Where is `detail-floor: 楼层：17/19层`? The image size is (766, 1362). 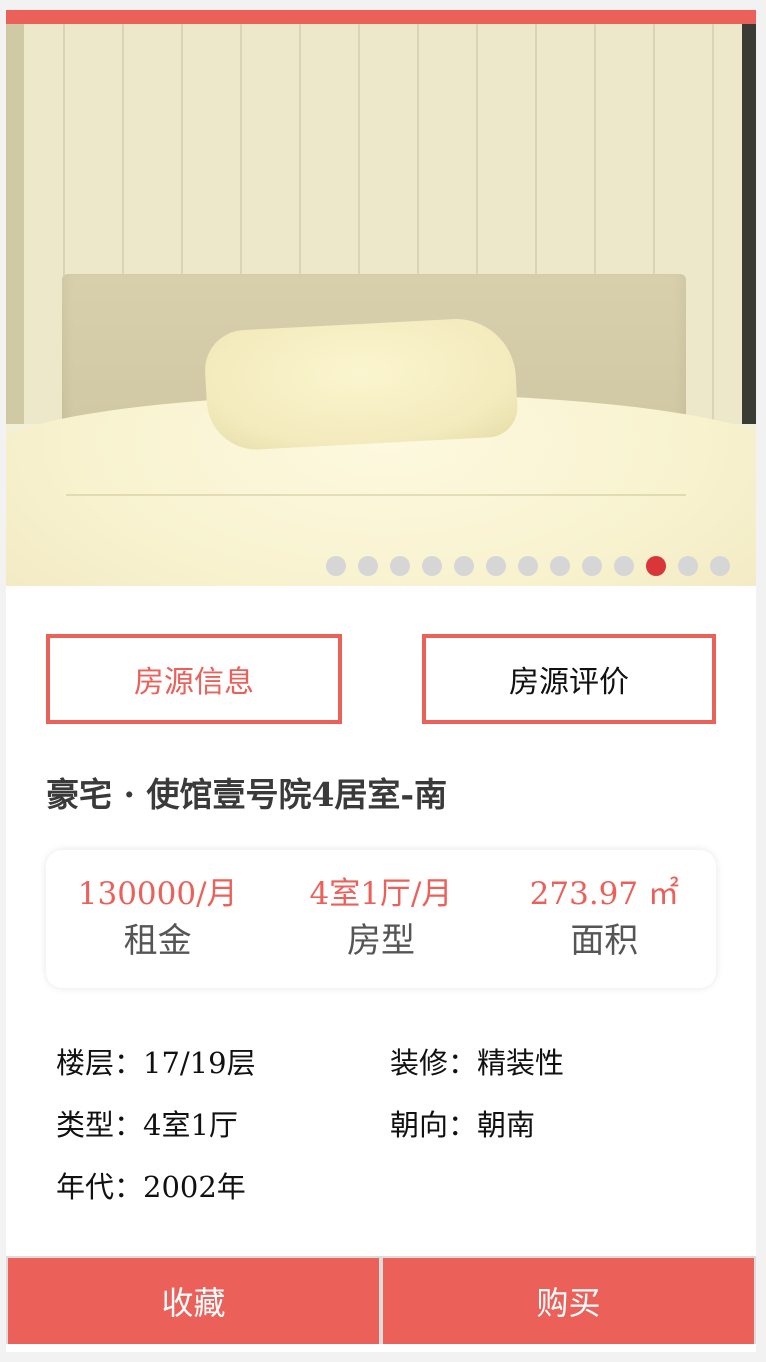 detail-floor: 楼层：17/19层 is located at coordinates (156, 1063).